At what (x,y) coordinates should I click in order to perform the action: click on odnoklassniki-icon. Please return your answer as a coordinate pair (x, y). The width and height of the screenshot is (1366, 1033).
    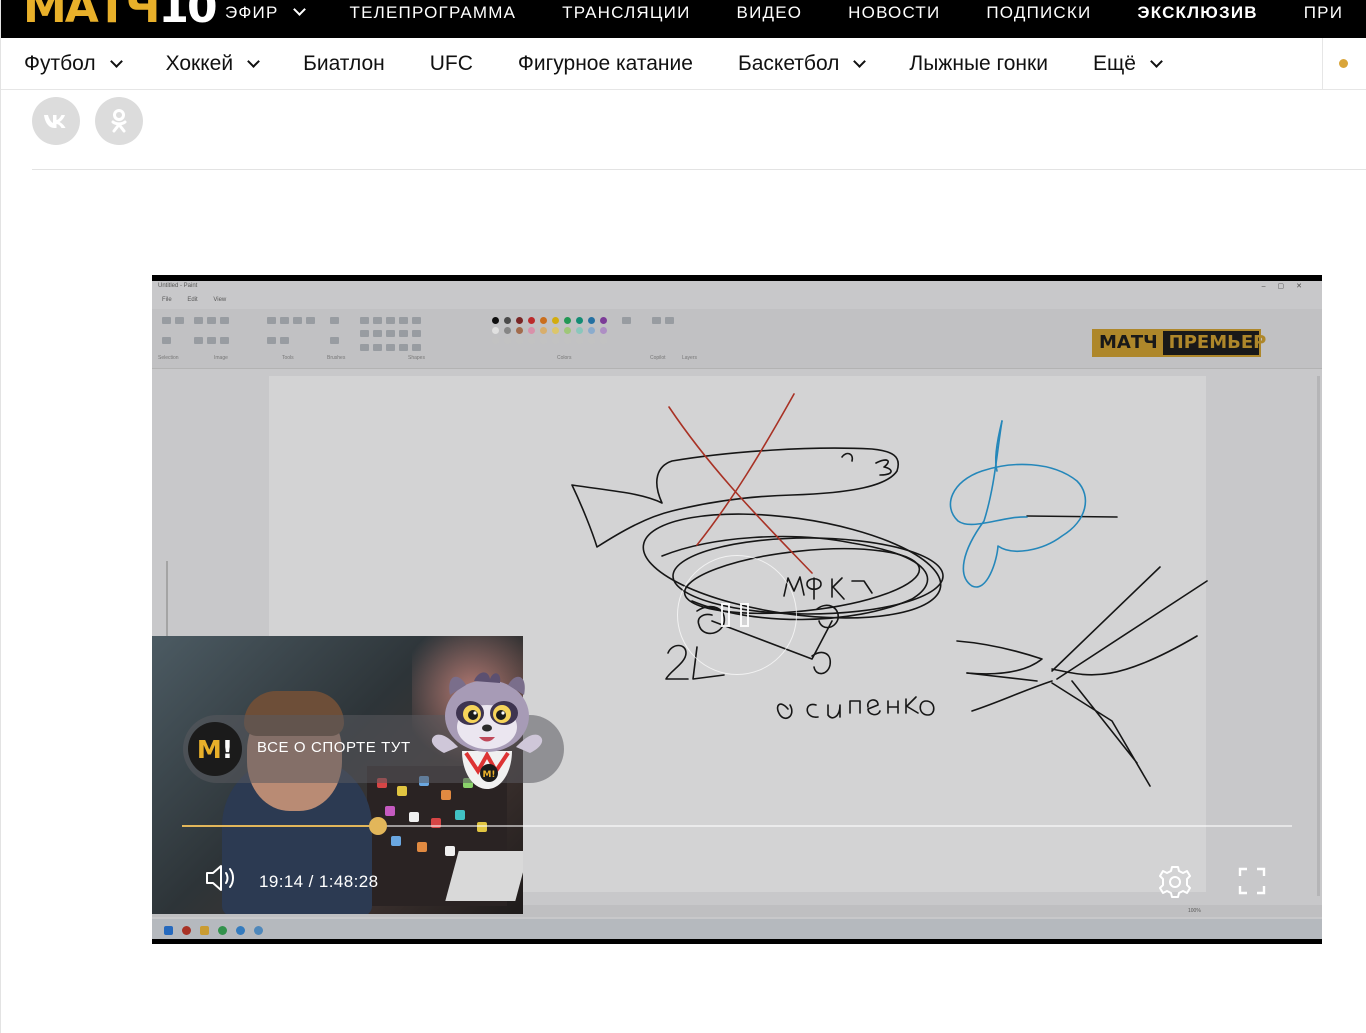
    Looking at the image, I should click on (119, 121).